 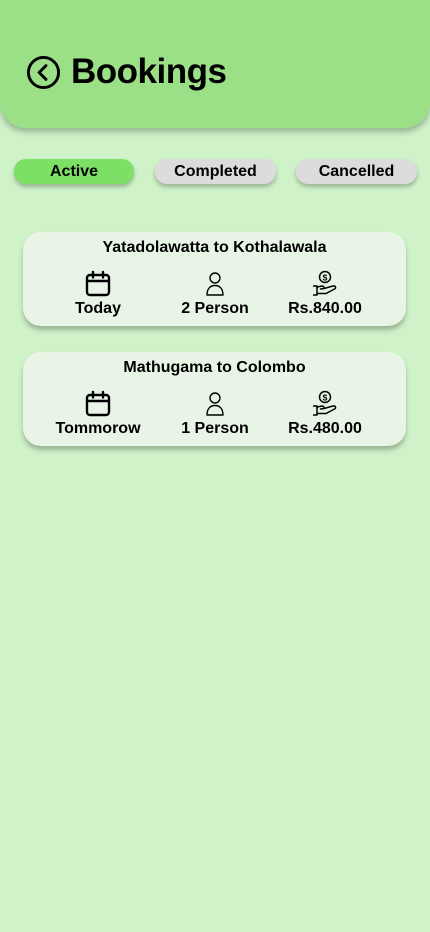 I want to click on booking-persons-label: 2 Person, so click(x=215, y=308).